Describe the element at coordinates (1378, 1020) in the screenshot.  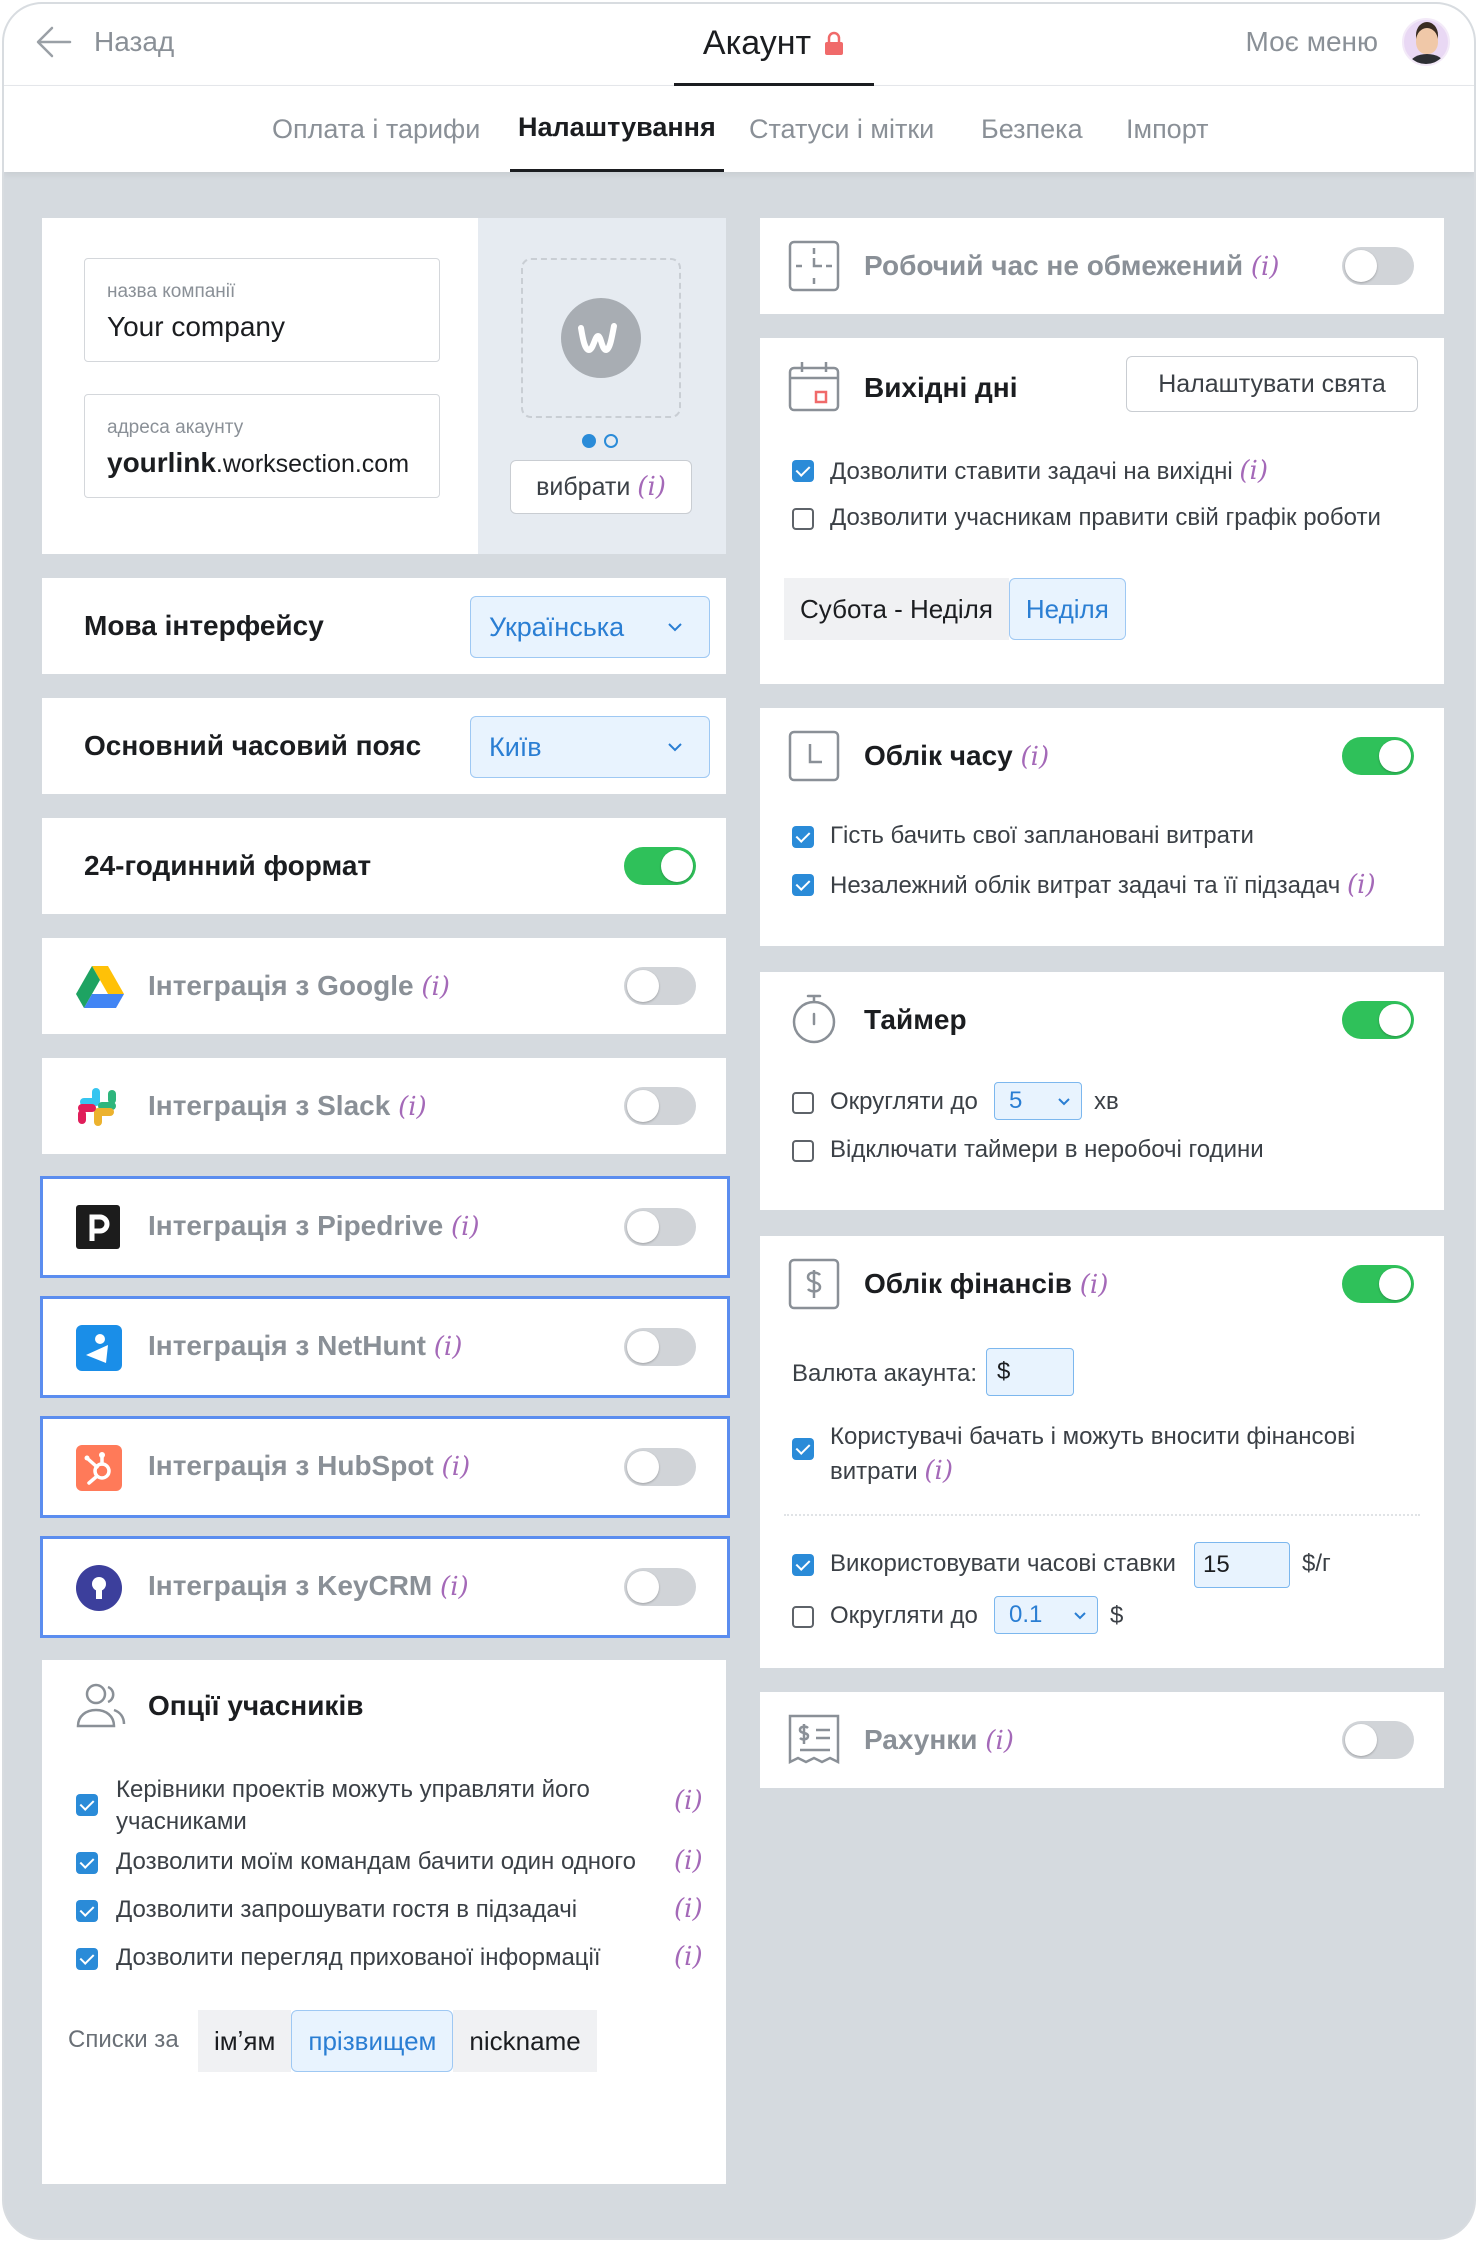
I see `timer-toggle` at that location.